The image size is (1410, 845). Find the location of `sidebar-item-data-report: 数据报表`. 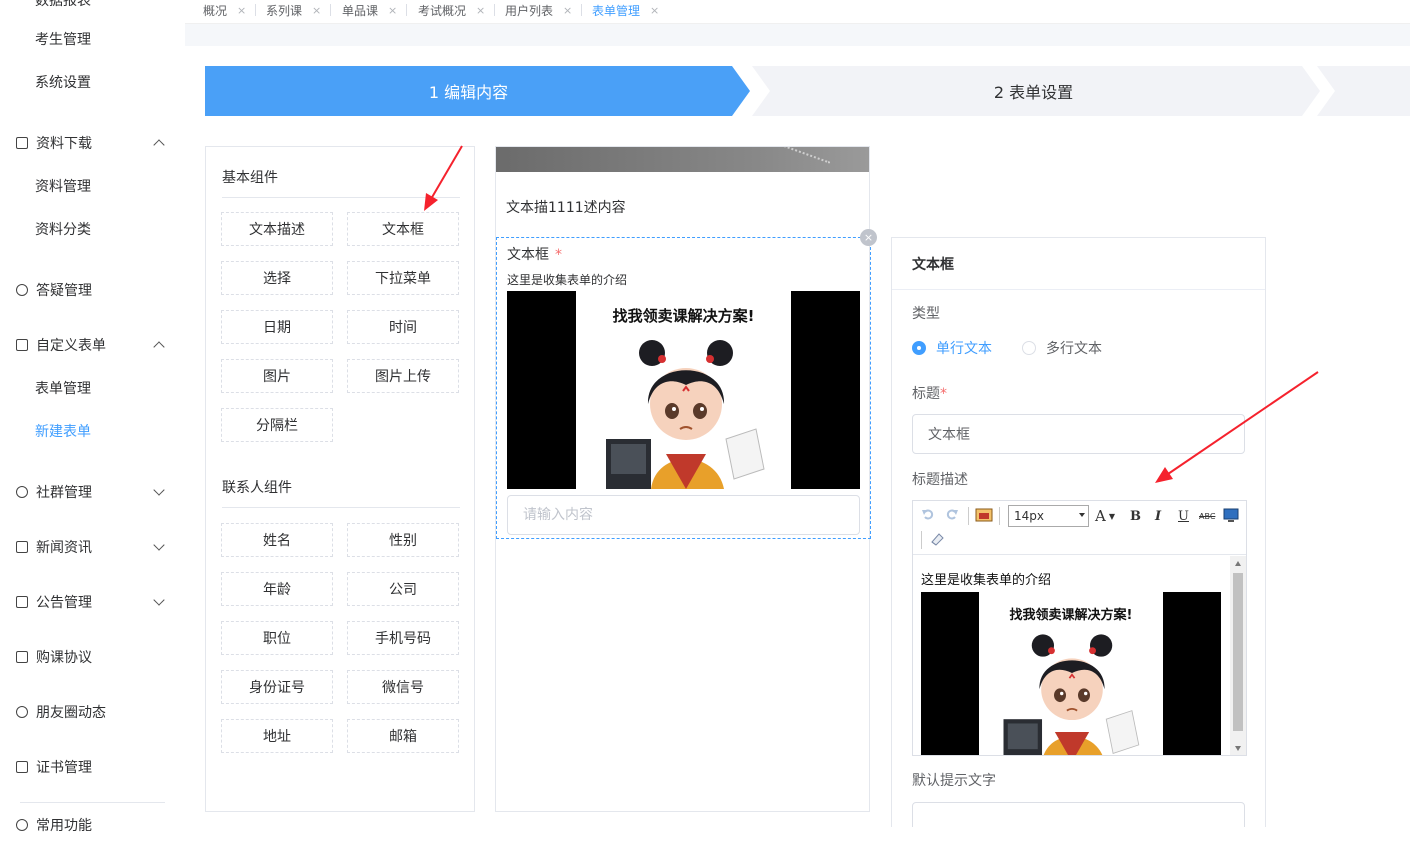

sidebar-item-data-report: 数据报表 is located at coordinates (92, 10).